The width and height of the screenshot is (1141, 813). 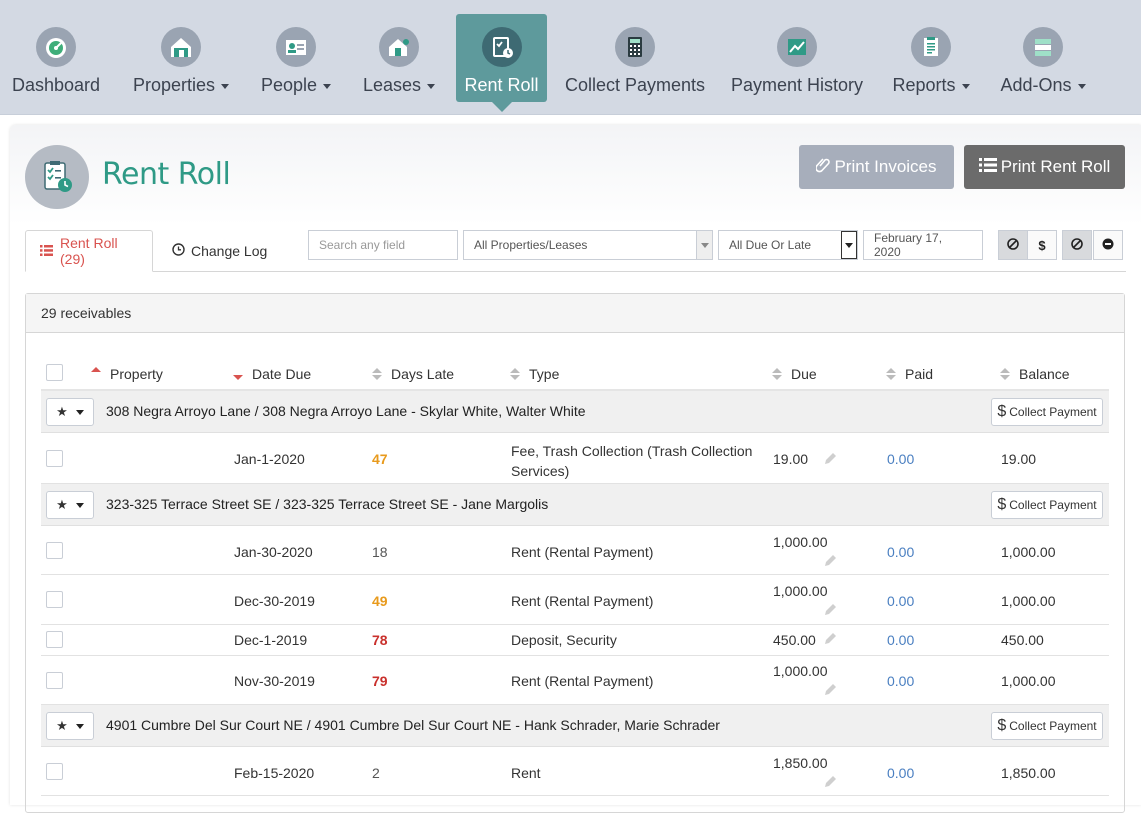 What do you see at coordinates (531, 245) in the screenshot?
I see `properties-select-value: All Properties/Leases` at bounding box center [531, 245].